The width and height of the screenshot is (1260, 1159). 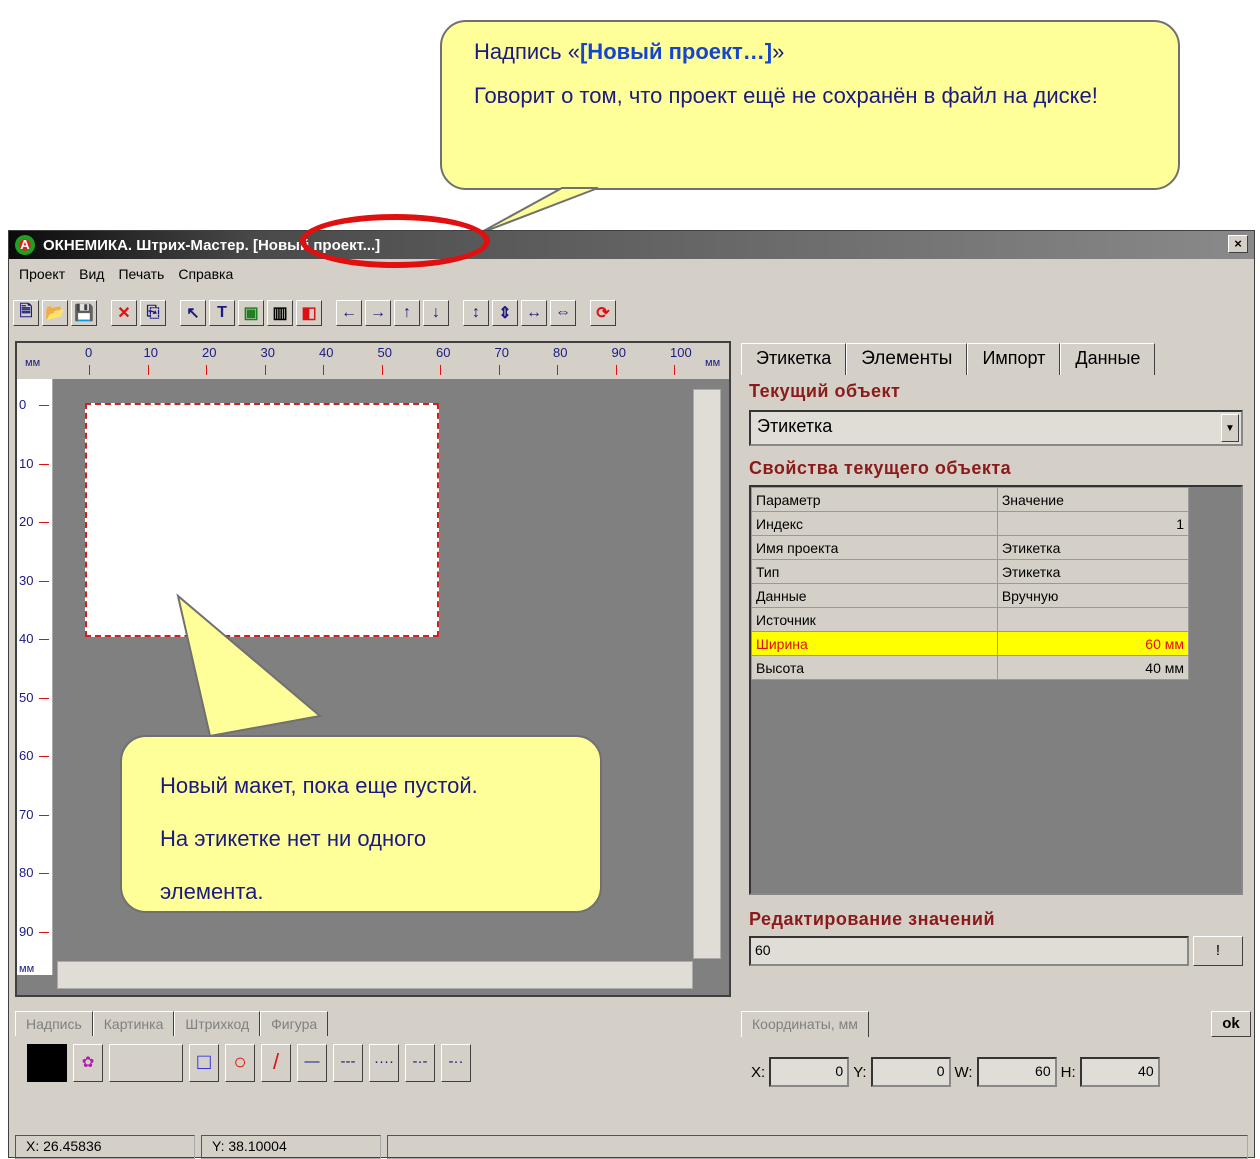 What do you see at coordinates (407, 313) in the screenshot?
I see `arrow-up-icon: ↑` at bounding box center [407, 313].